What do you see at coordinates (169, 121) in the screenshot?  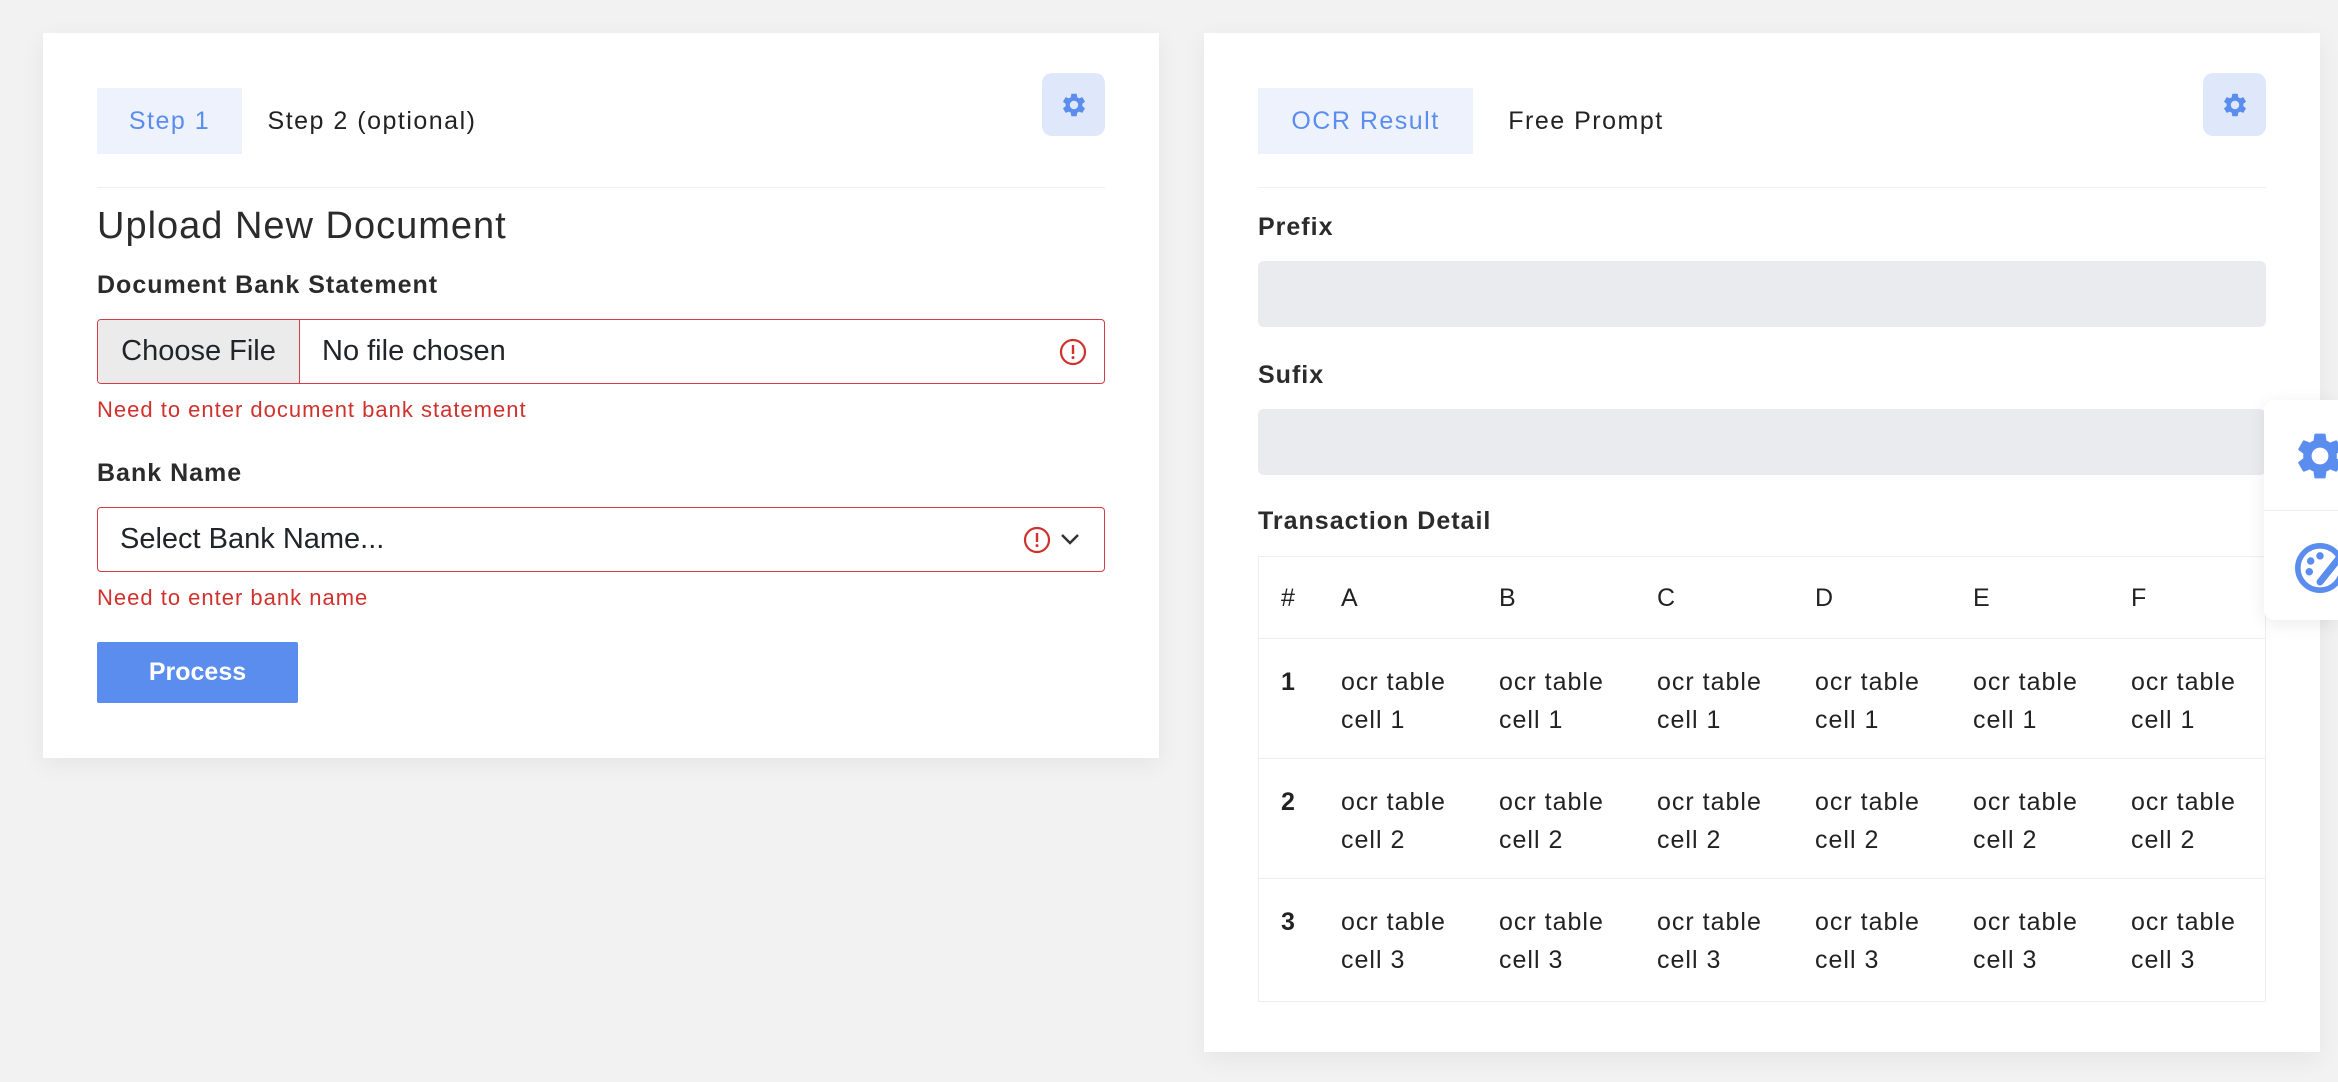 I see `tab-step-1: Step 1` at bounding box center [169, 121].